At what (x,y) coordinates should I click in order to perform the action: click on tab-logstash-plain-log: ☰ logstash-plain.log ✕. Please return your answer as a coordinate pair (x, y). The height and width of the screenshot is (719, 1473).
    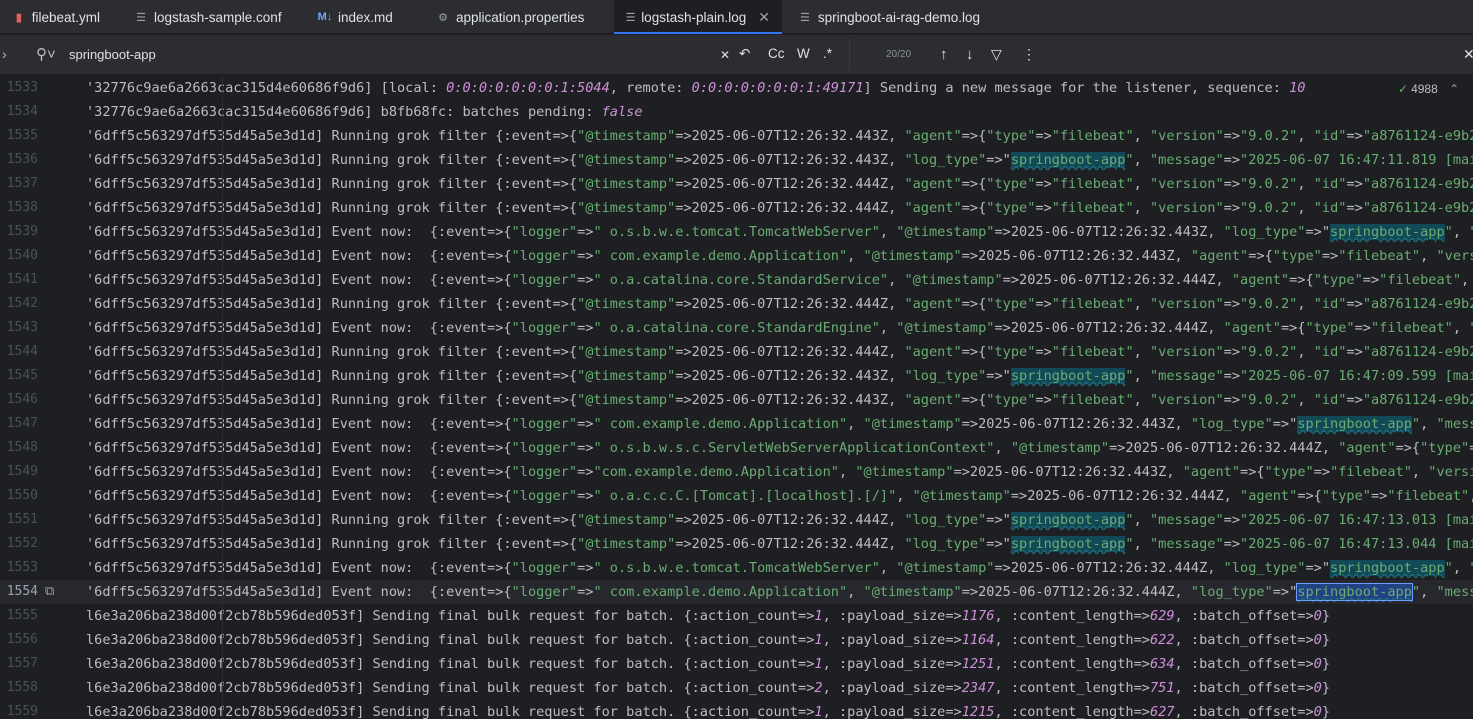
    Looking at the image, I should click on (698, 17).